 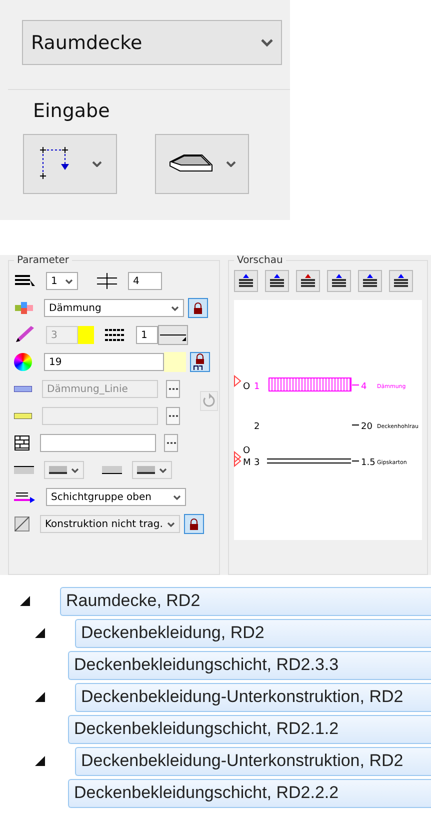 I want to click on group-title: Eingabe, so click(x=72, y=111).